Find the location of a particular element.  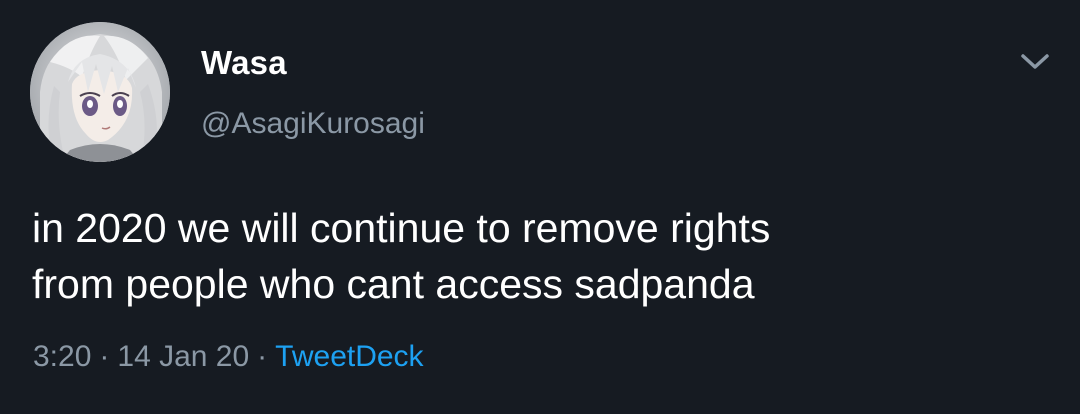

author-handle: @AsagiKurosagi is located at coordinates (313, 124).